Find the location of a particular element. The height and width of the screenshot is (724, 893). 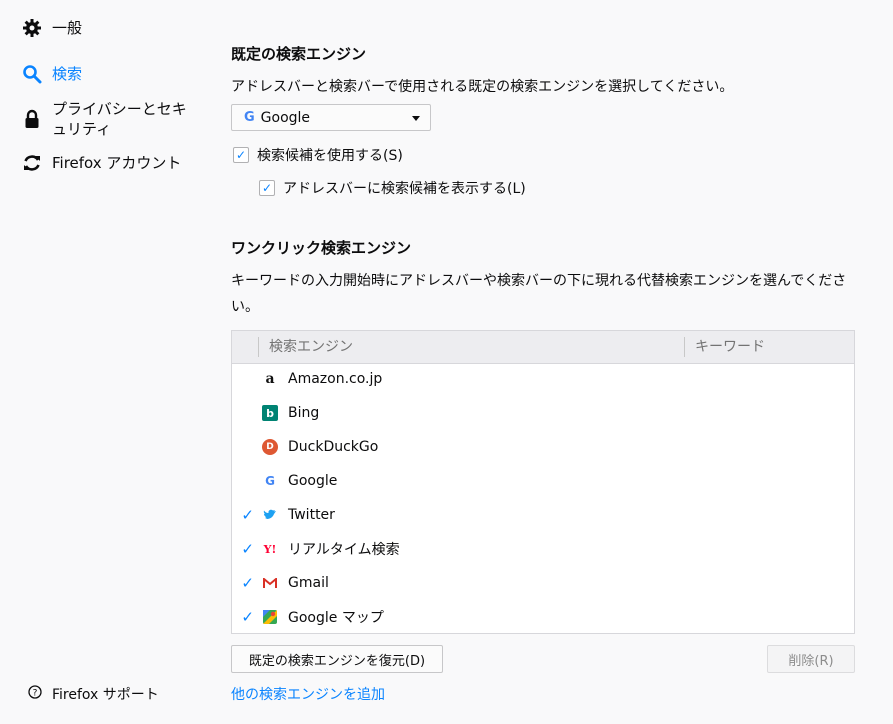

default-engine-value: Google is located at coordinates (285, 117).